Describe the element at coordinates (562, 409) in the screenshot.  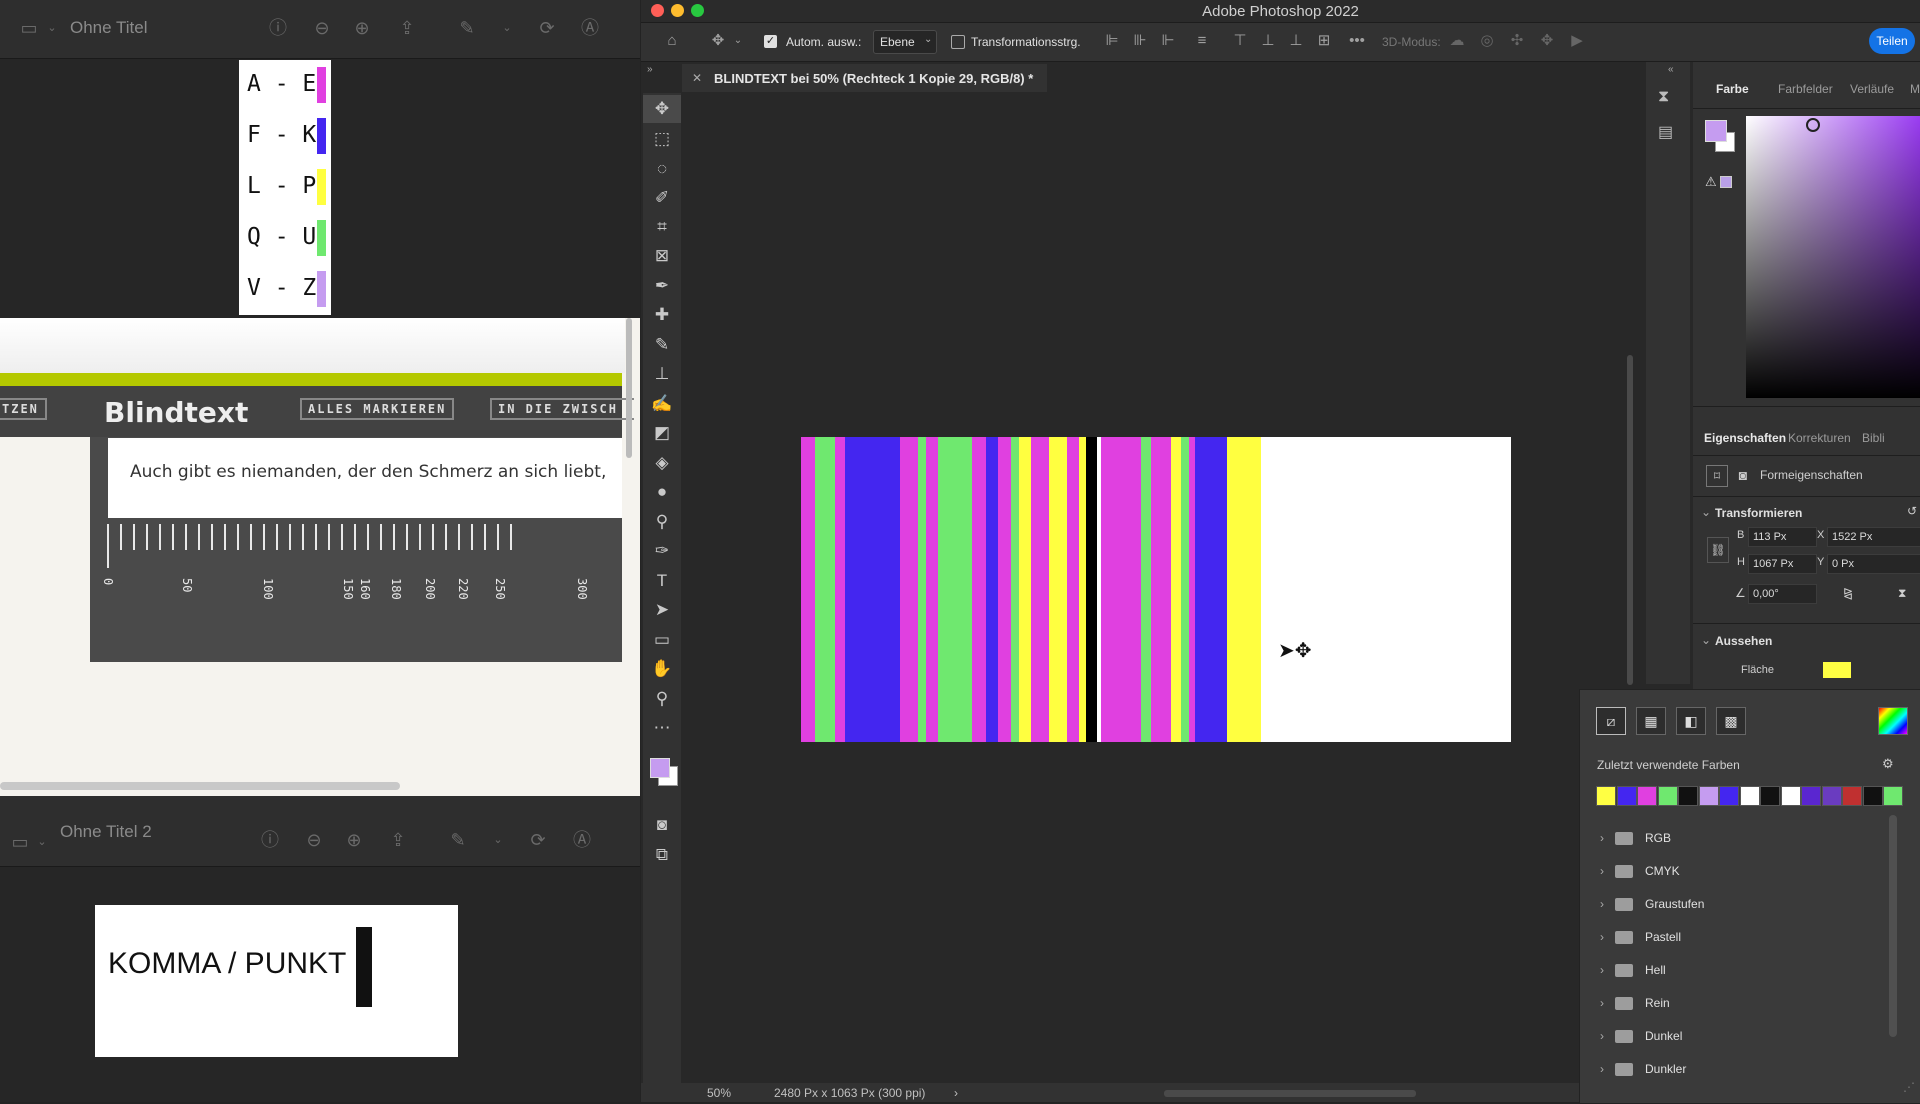
I see `copy-to-clipboard-button: IN DIE ZWISCH` at that location.